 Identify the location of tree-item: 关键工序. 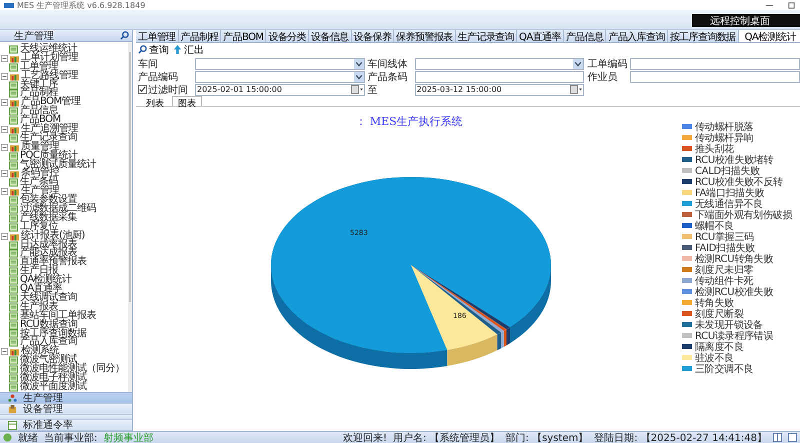
(39, 85).